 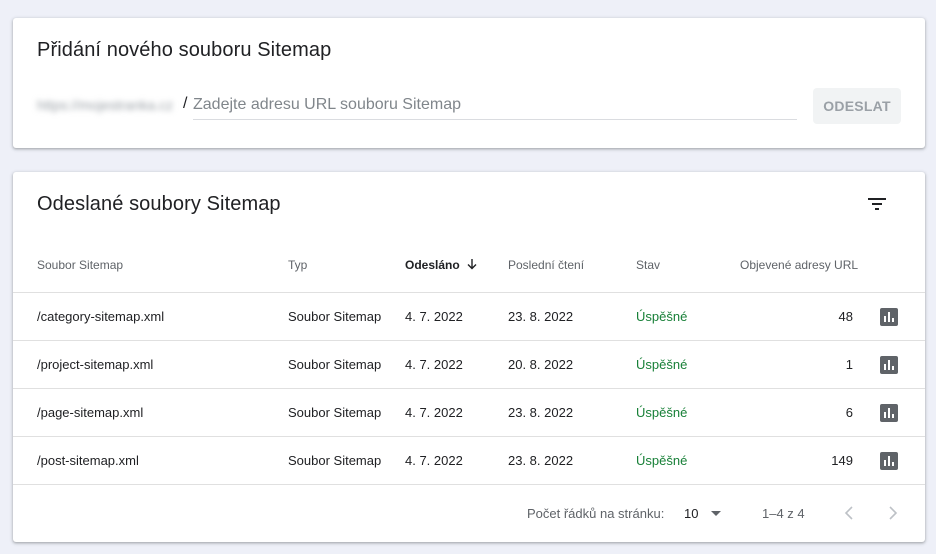 What do you see at coordinates (95, 364) in the screenshot?
I see `cell-file: /project-sitemap.xml` at bounding box center [95, 364].